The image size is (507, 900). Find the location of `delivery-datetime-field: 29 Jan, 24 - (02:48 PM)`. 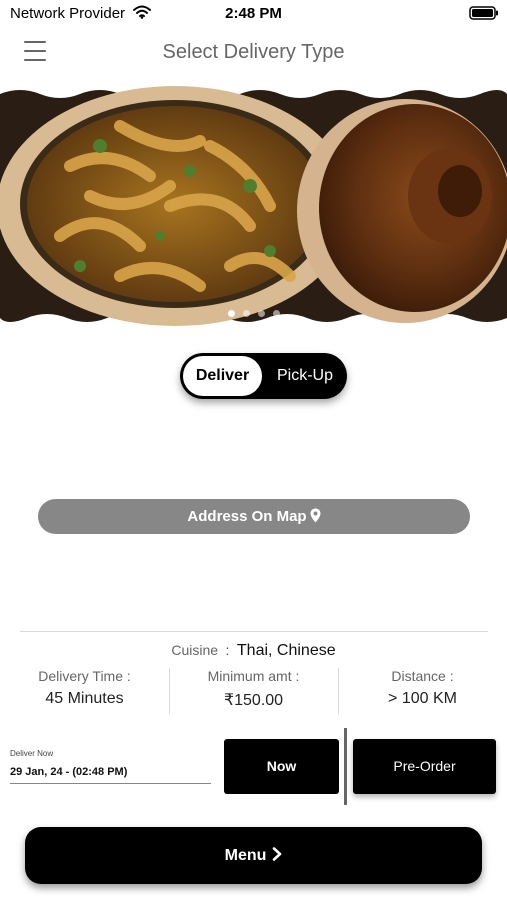

delivery-datetime-field: 29 Jan, 24 - (02:48 PM) is located at coordinates (68, 772).